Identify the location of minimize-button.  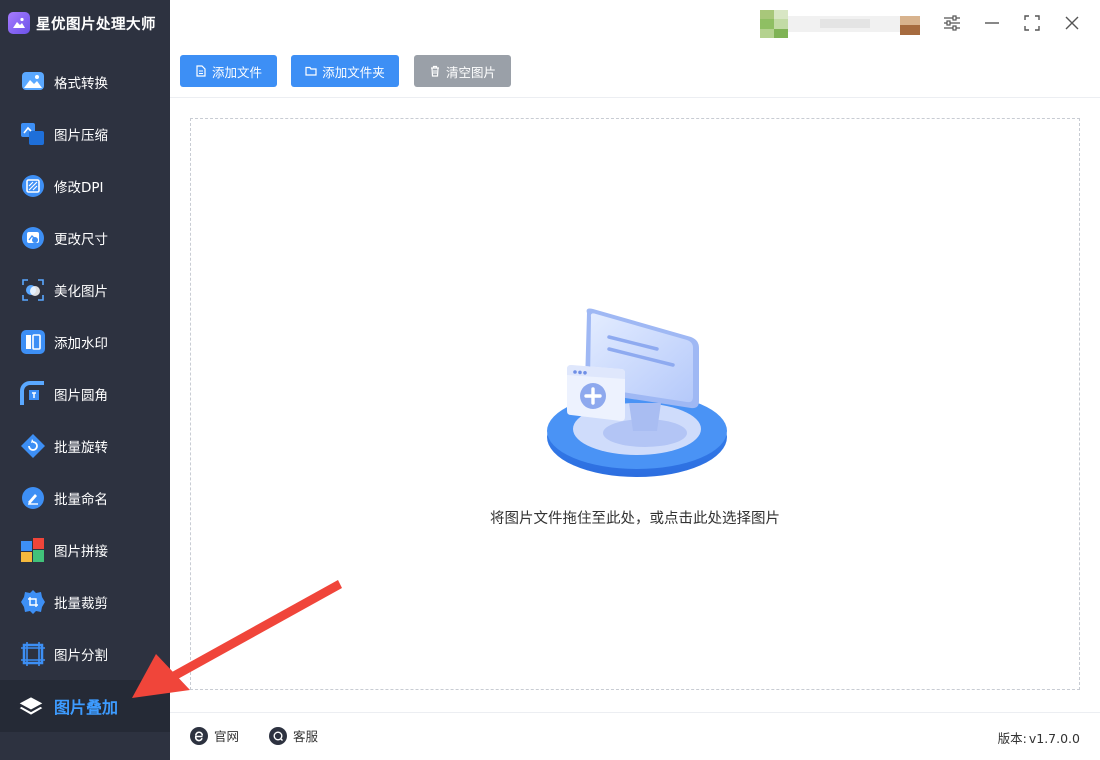
(992, 23).